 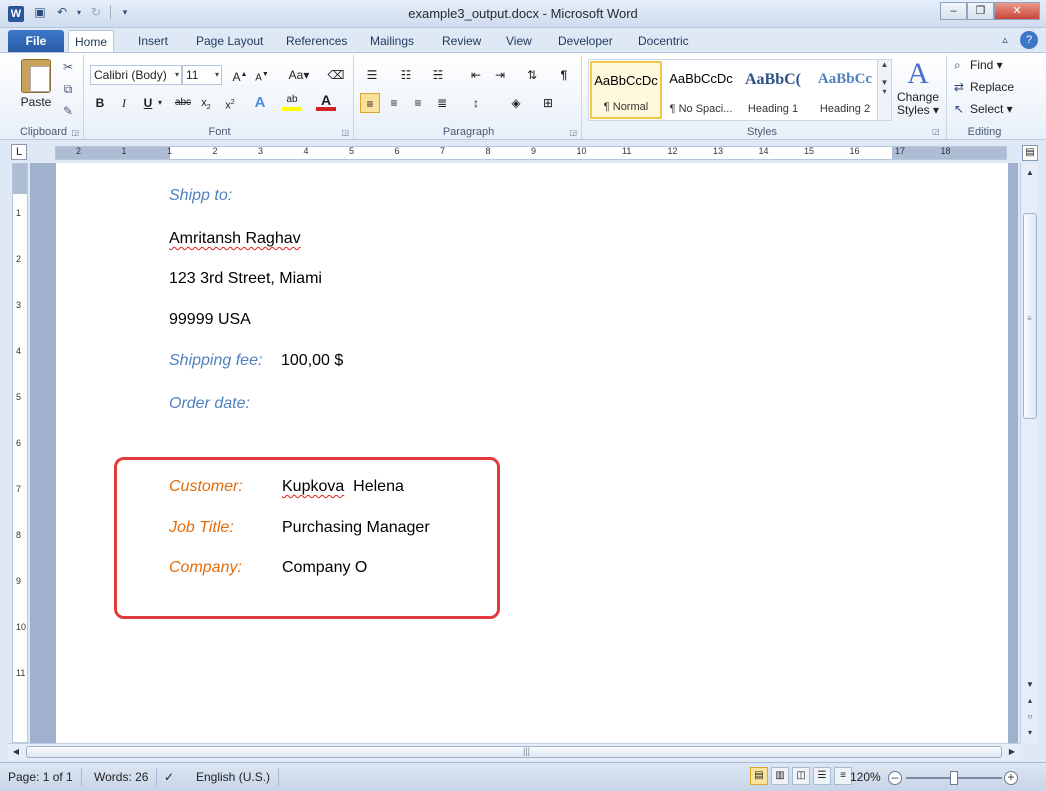 What do you see at coordinates (312, 360) in the screenshot?
I see `shipping-fee-value: 100,00 $` at bounding box center [312, 360].